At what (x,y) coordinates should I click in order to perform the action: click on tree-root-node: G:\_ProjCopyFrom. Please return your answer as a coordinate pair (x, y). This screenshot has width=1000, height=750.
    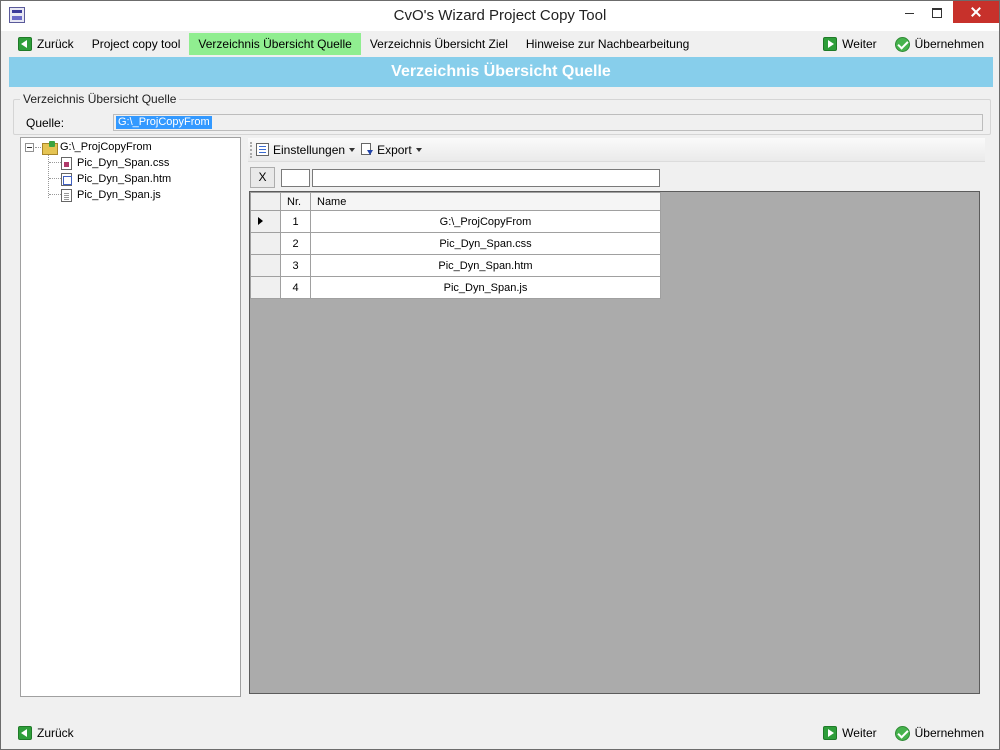
    Looking at the image, I should click on (96, 147).